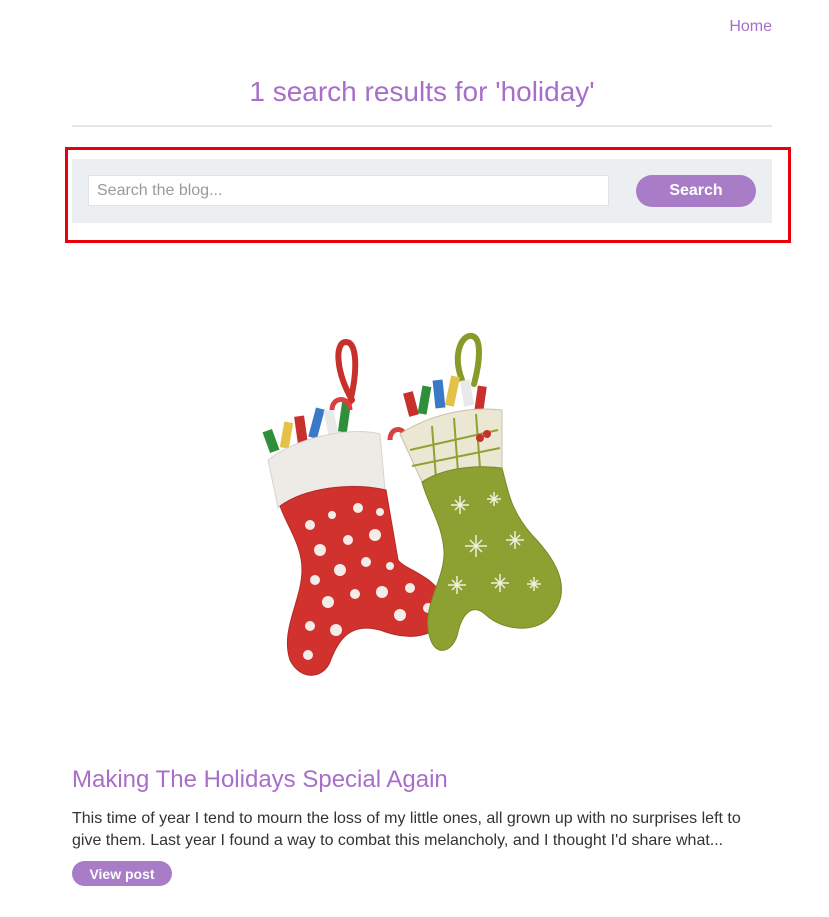  I want to click on page-title: 1 search results for 'holiday', so click(422, 91).